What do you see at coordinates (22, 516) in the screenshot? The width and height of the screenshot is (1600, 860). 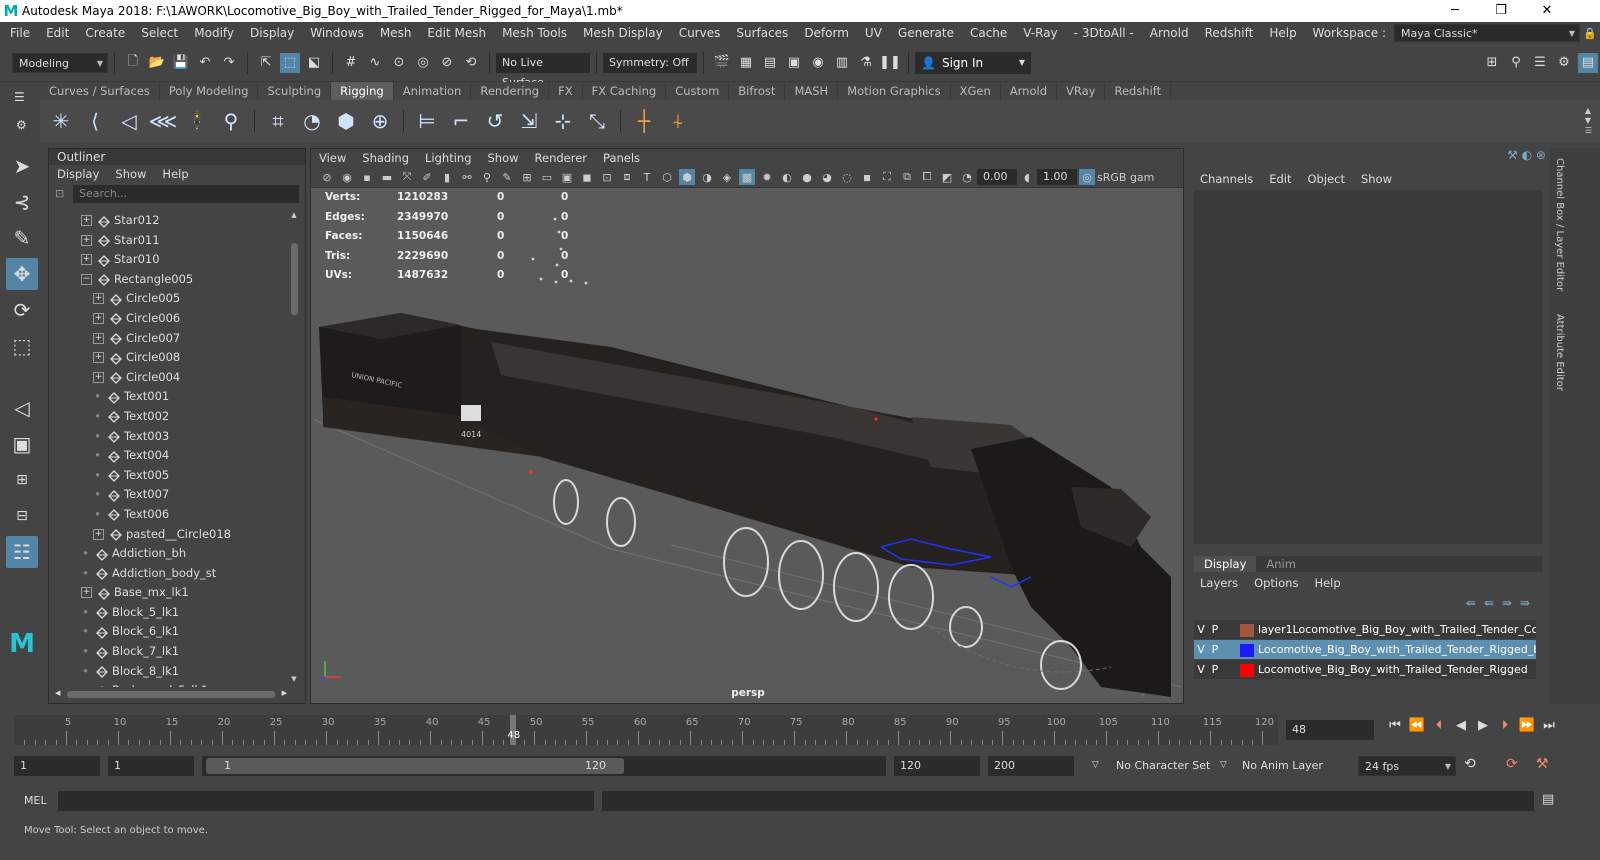 I see `two-view-icon: ⊟` at bounding box center [22, 516].